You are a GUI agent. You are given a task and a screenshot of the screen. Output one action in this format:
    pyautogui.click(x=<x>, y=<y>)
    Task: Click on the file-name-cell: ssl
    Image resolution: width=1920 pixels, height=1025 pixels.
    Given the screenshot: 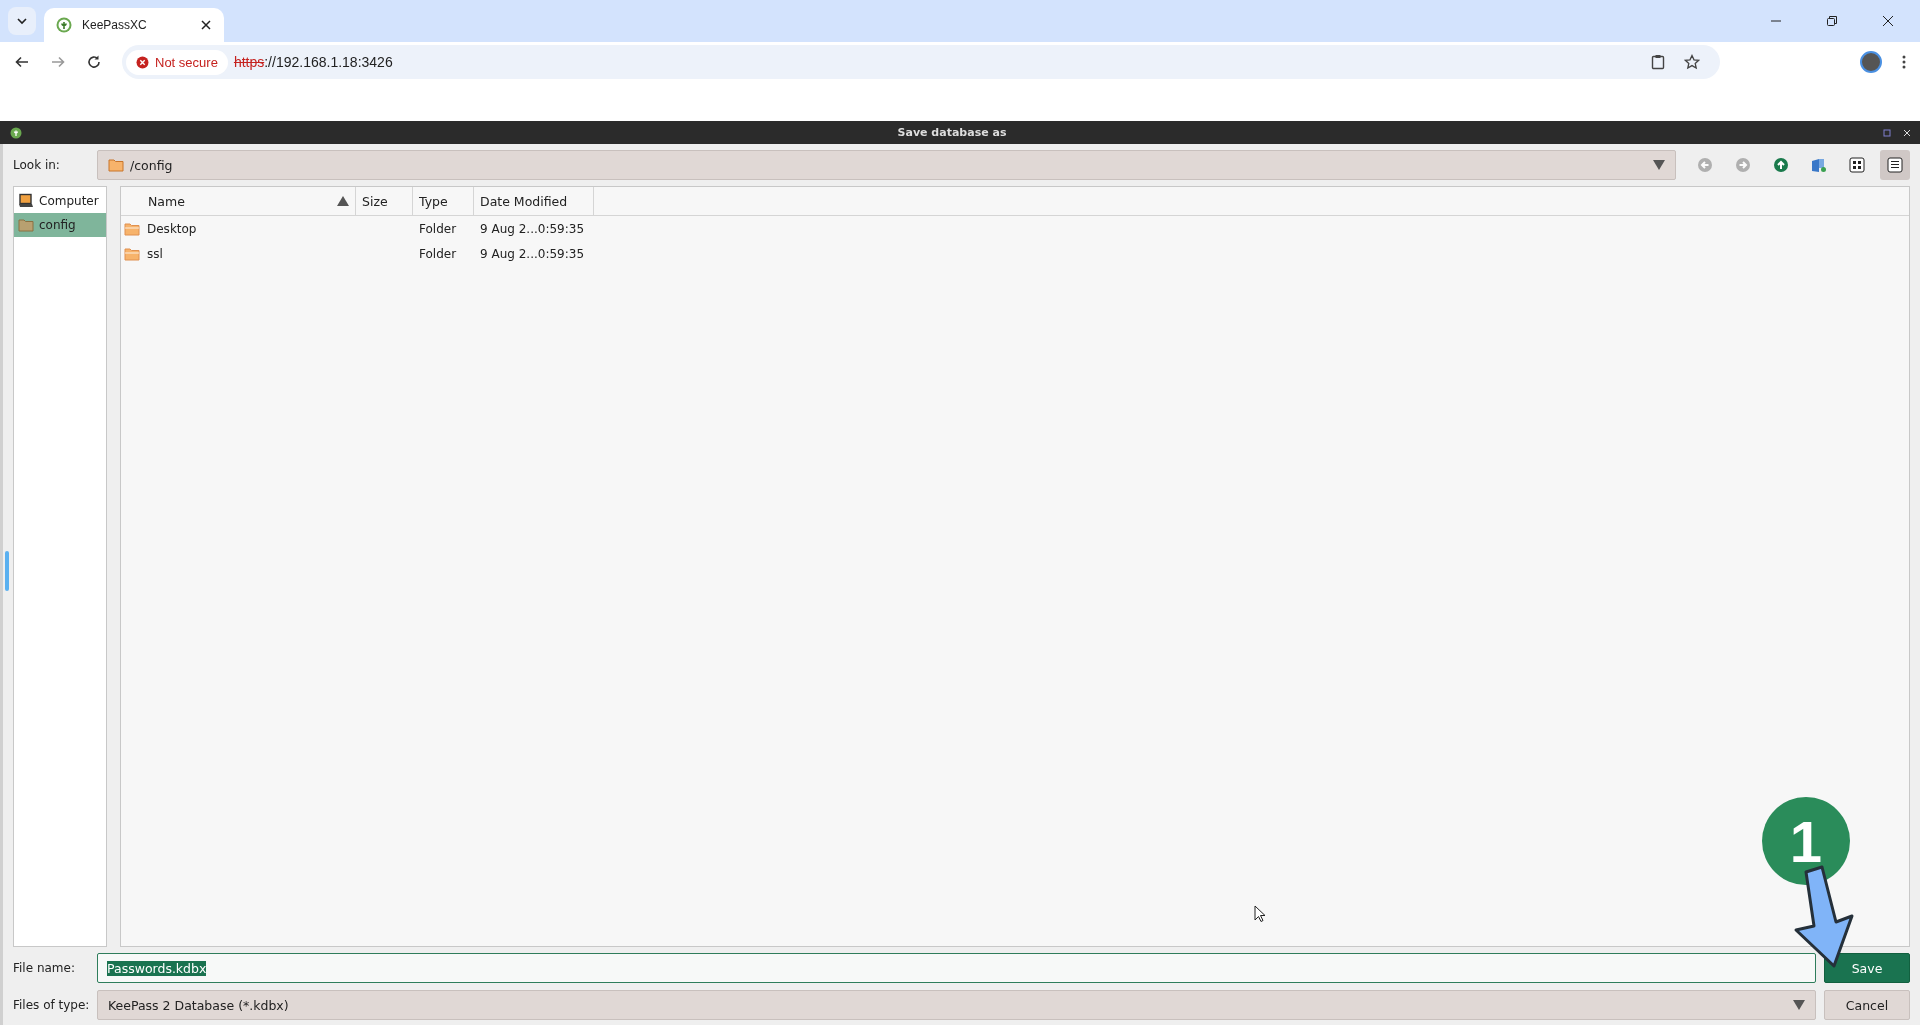 What is the action you would take?
    pyautogui.click(x=238, y=253)
    